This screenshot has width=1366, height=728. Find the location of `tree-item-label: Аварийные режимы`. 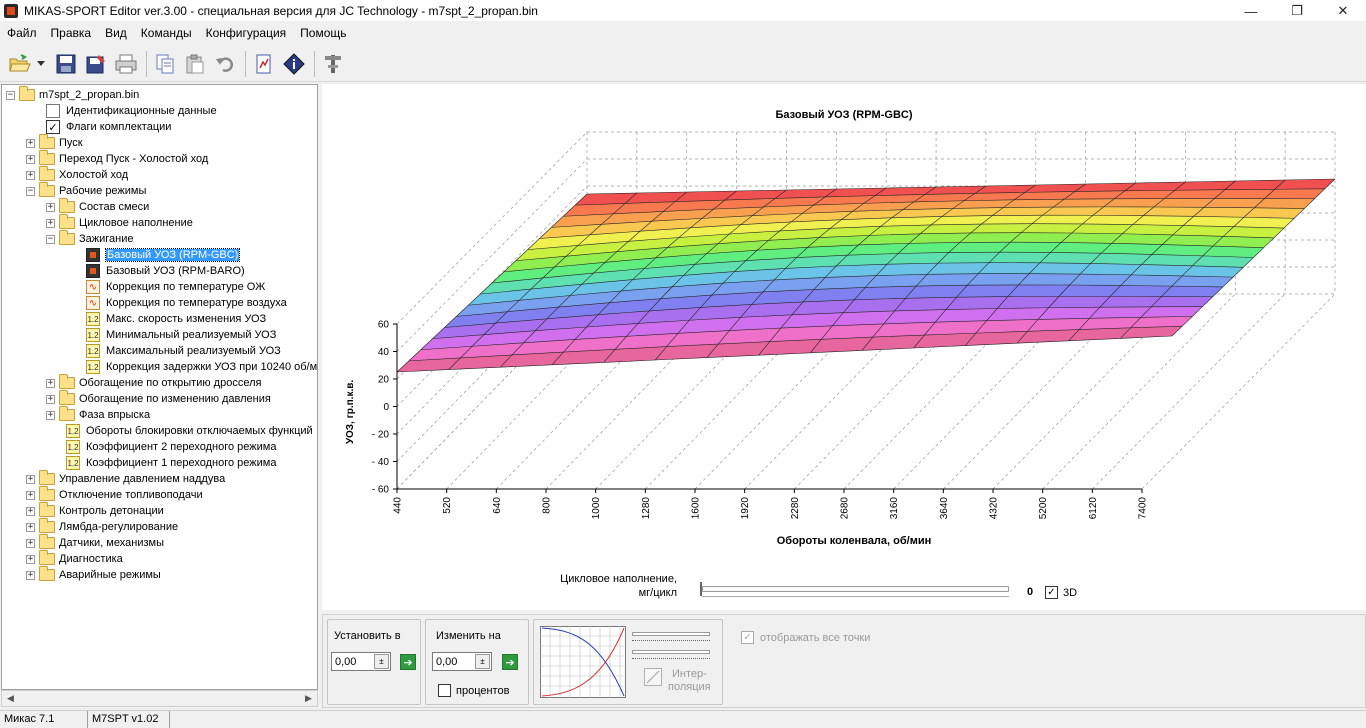

tree-item-label: Аварийные режимы is located at coordinates (110, 575).